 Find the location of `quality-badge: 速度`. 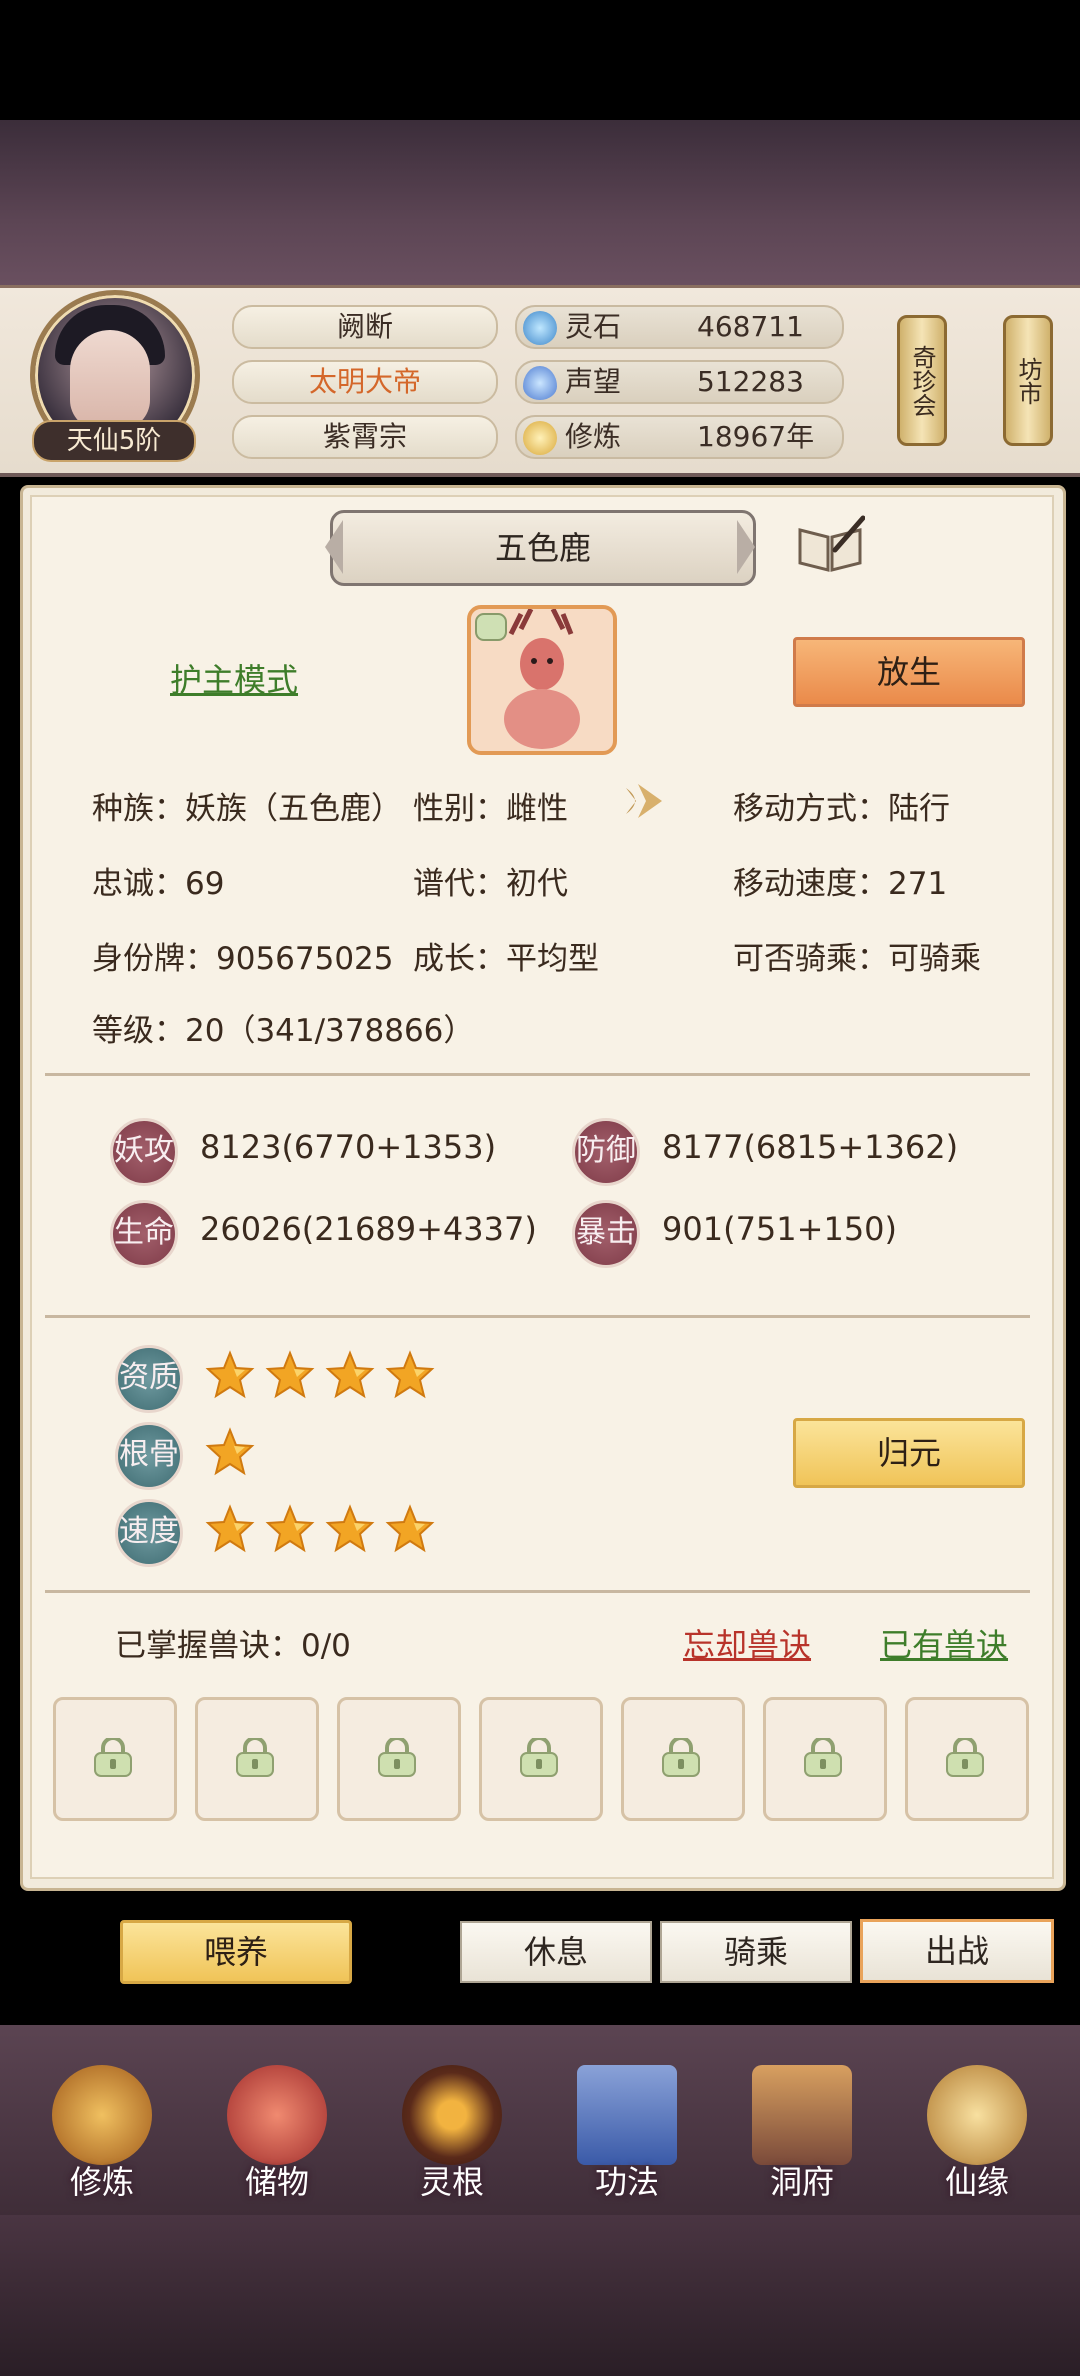

quality-badge: 速度 is located at coordinates (149, 1533).